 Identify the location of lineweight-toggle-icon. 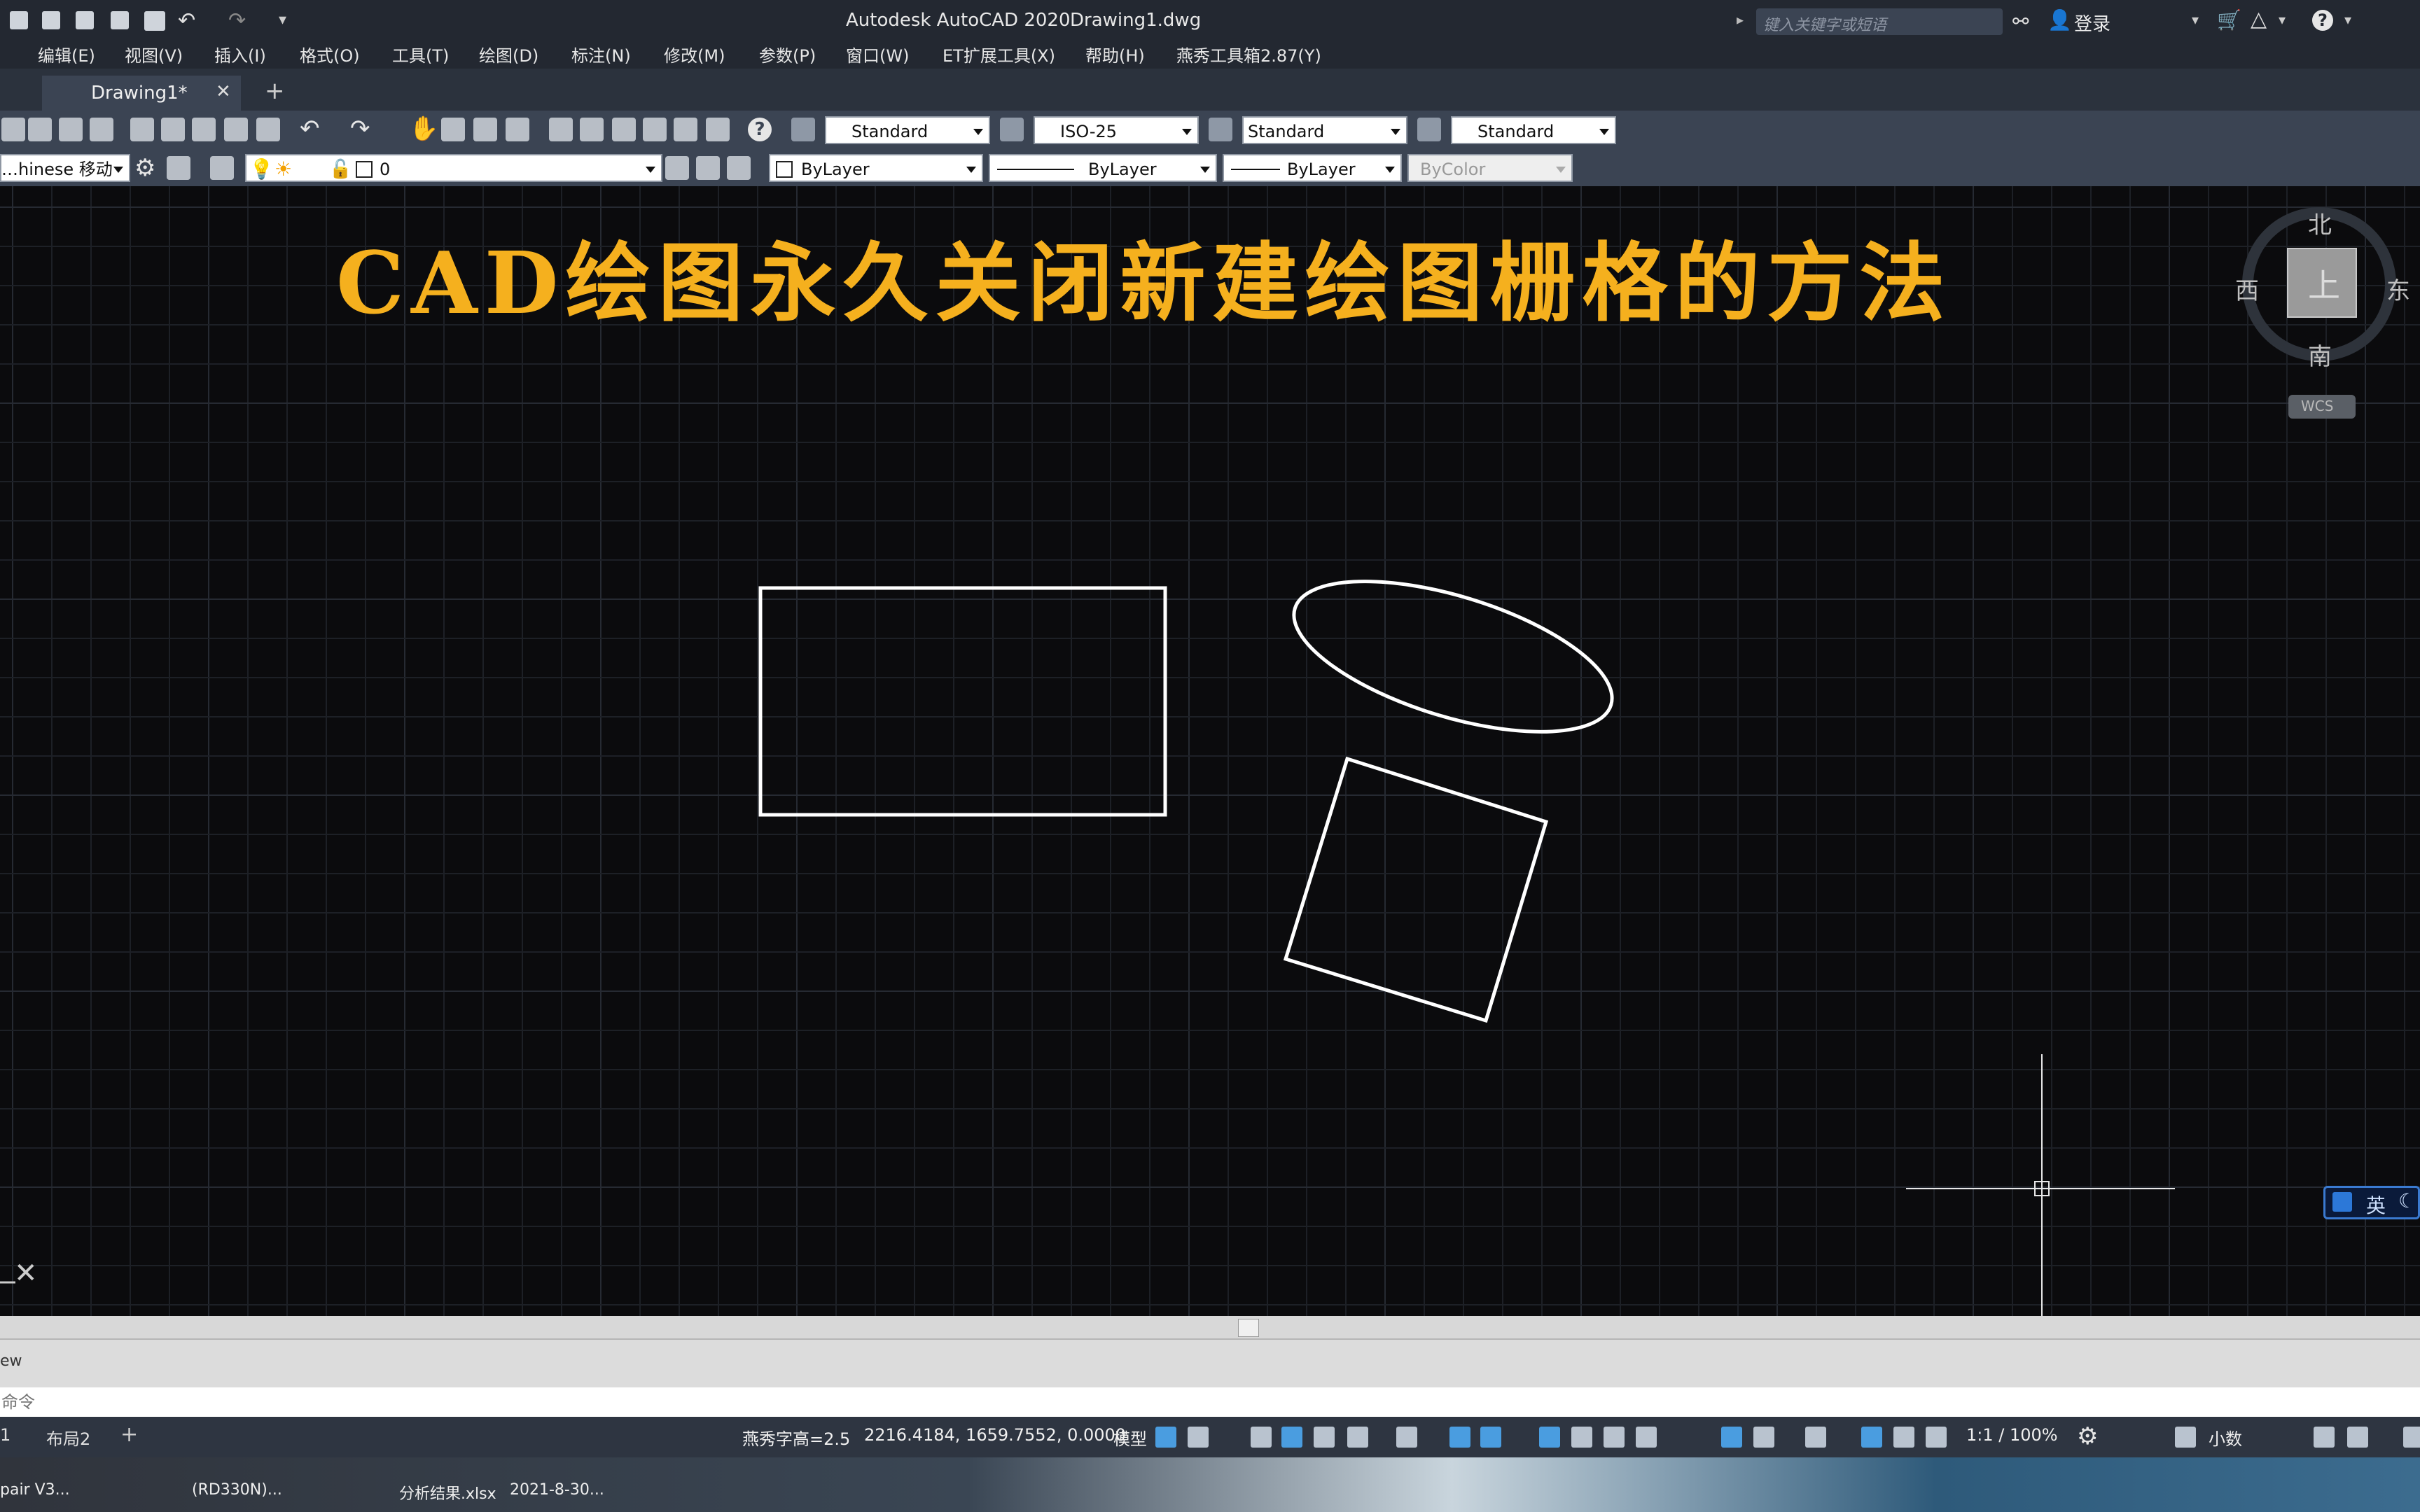
(1549, 1437).